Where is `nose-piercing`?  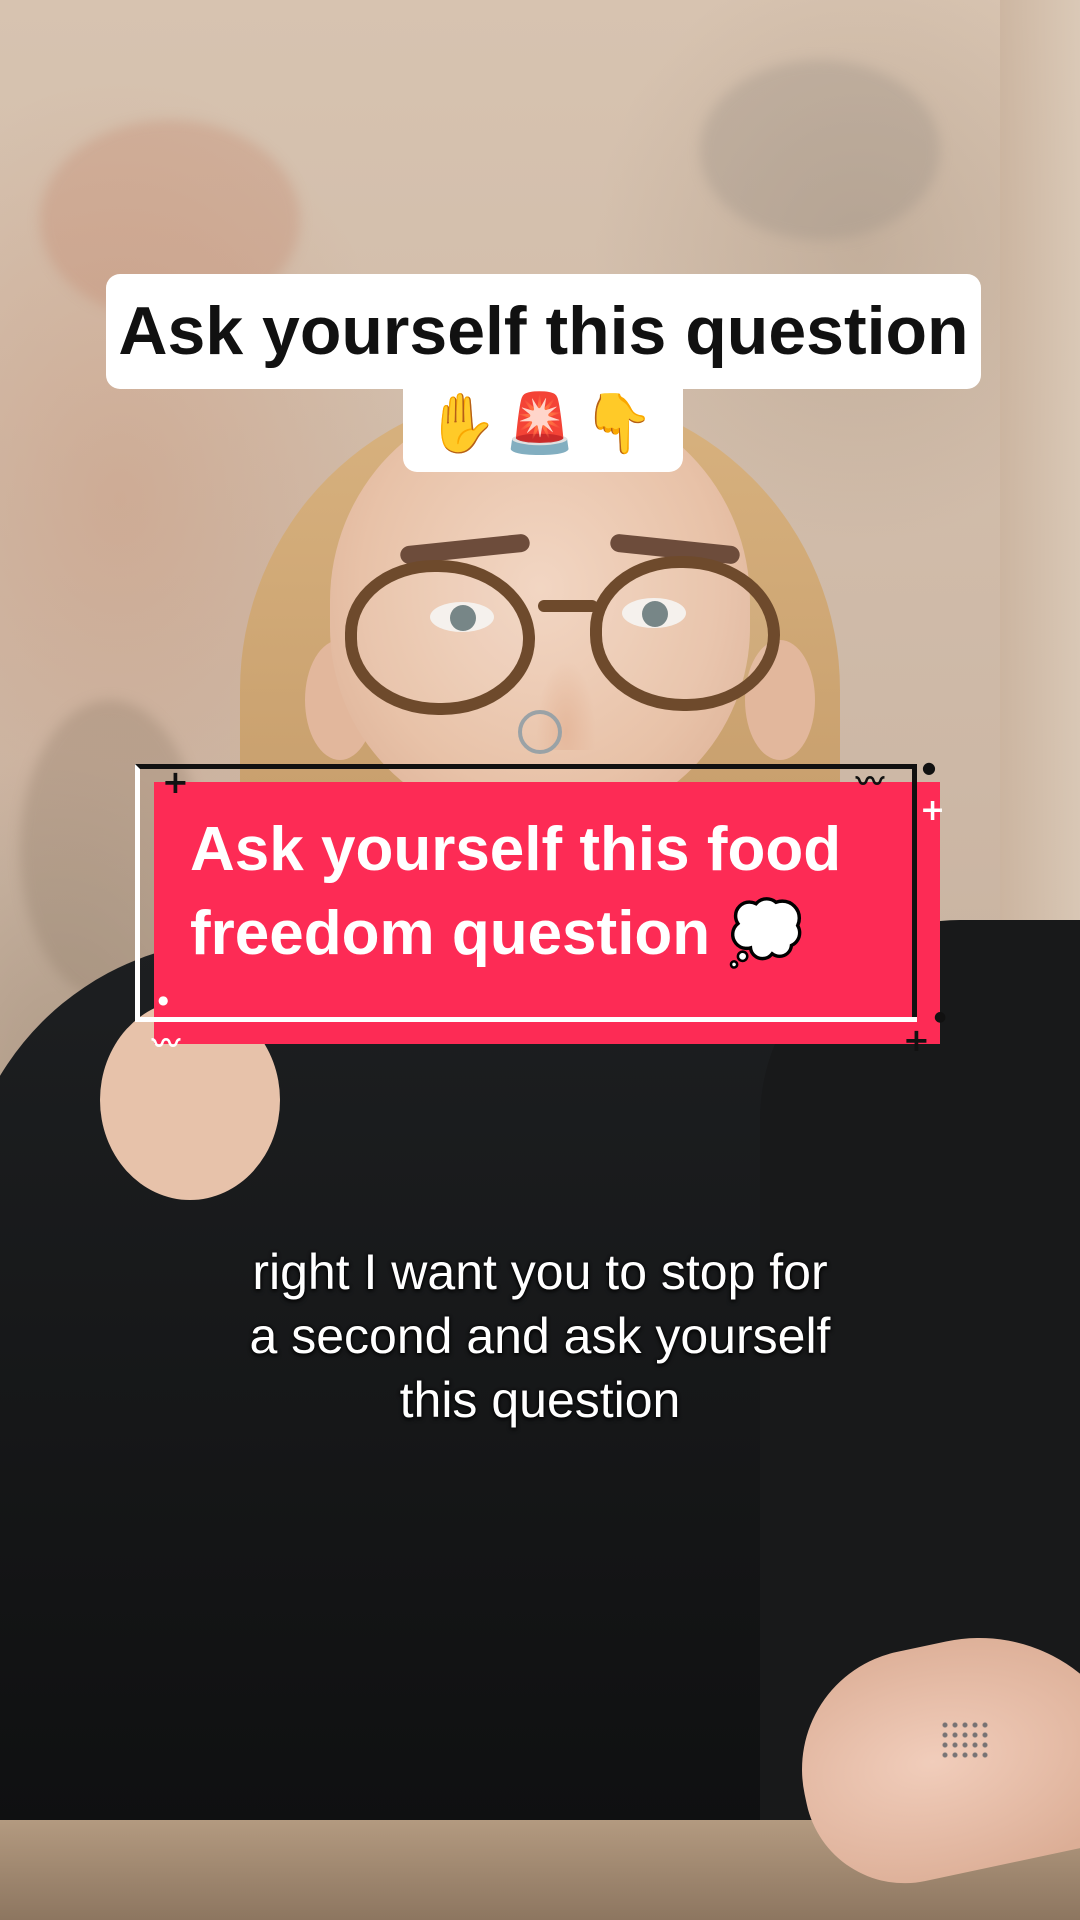 nose-piercing is located at coordinates (540, 732).